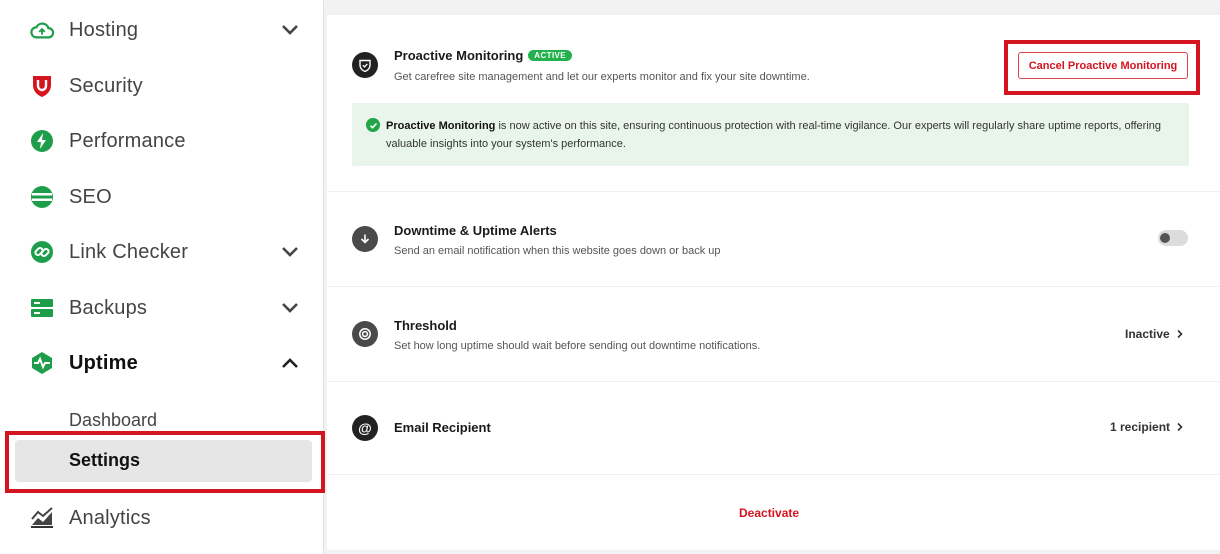  What do you see at coordinates (365, 239) in the screenshot?
I see `arrow-down-icon` at bounding box center [365, 239].